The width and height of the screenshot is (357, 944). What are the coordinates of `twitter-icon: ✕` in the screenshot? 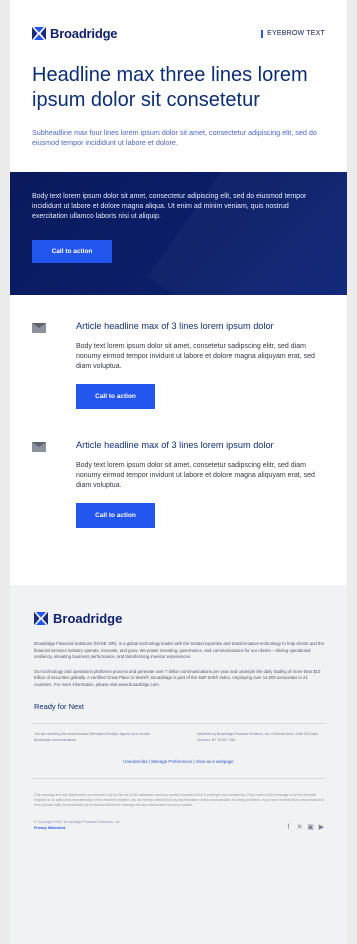 It's located at (299, 827).